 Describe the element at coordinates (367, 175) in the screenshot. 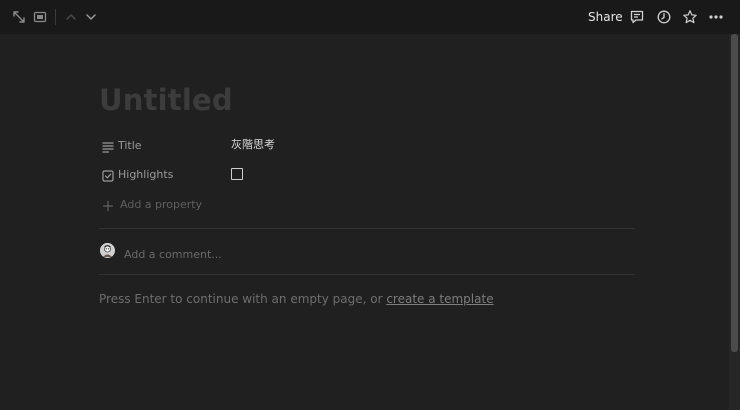

I see `property-row-highlights: Highlights` at that location.